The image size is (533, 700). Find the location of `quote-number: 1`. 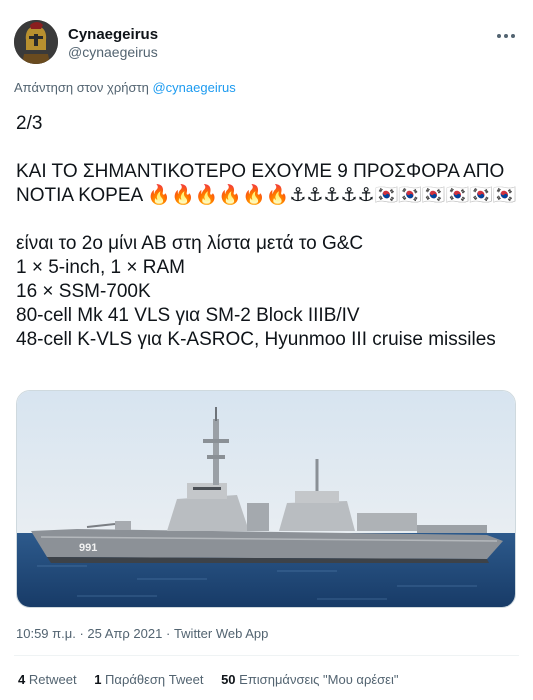

quote-number: 1 is located at coordinates (98, 679).